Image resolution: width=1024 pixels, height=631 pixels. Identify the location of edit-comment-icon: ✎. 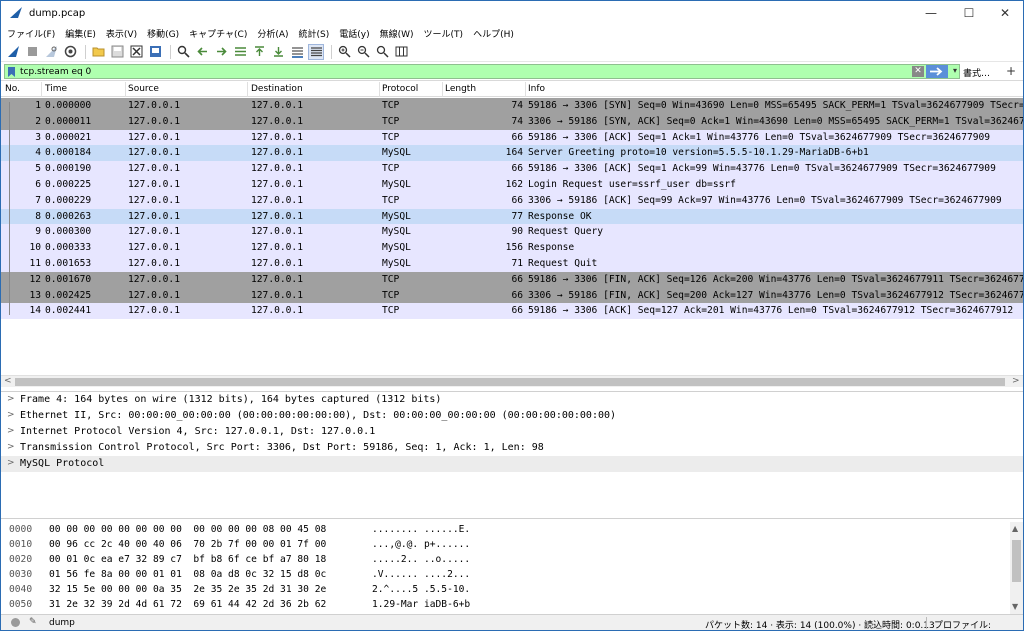
(33, 622).